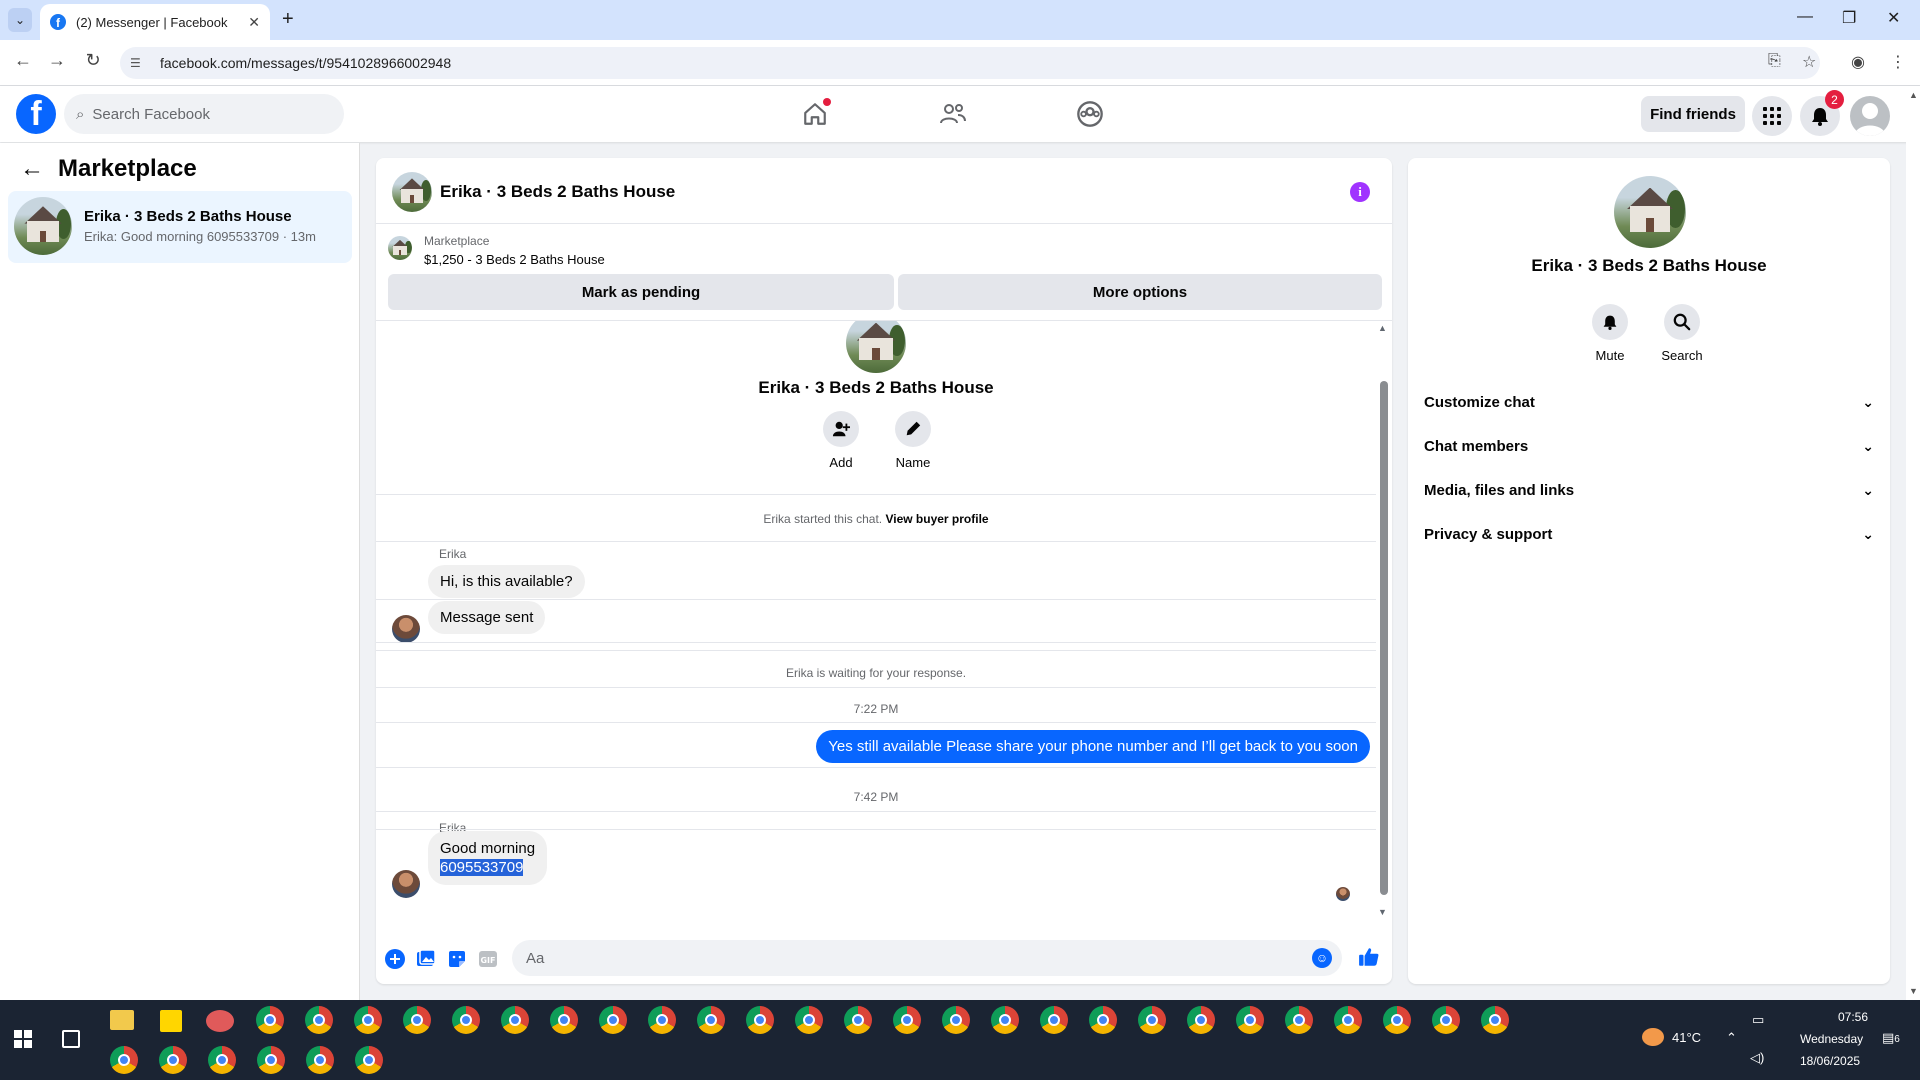 The image size is (1920, 1080). Describe the element at coordinates (220, 1021) in the screenshot. I see `app-icon` at that location.